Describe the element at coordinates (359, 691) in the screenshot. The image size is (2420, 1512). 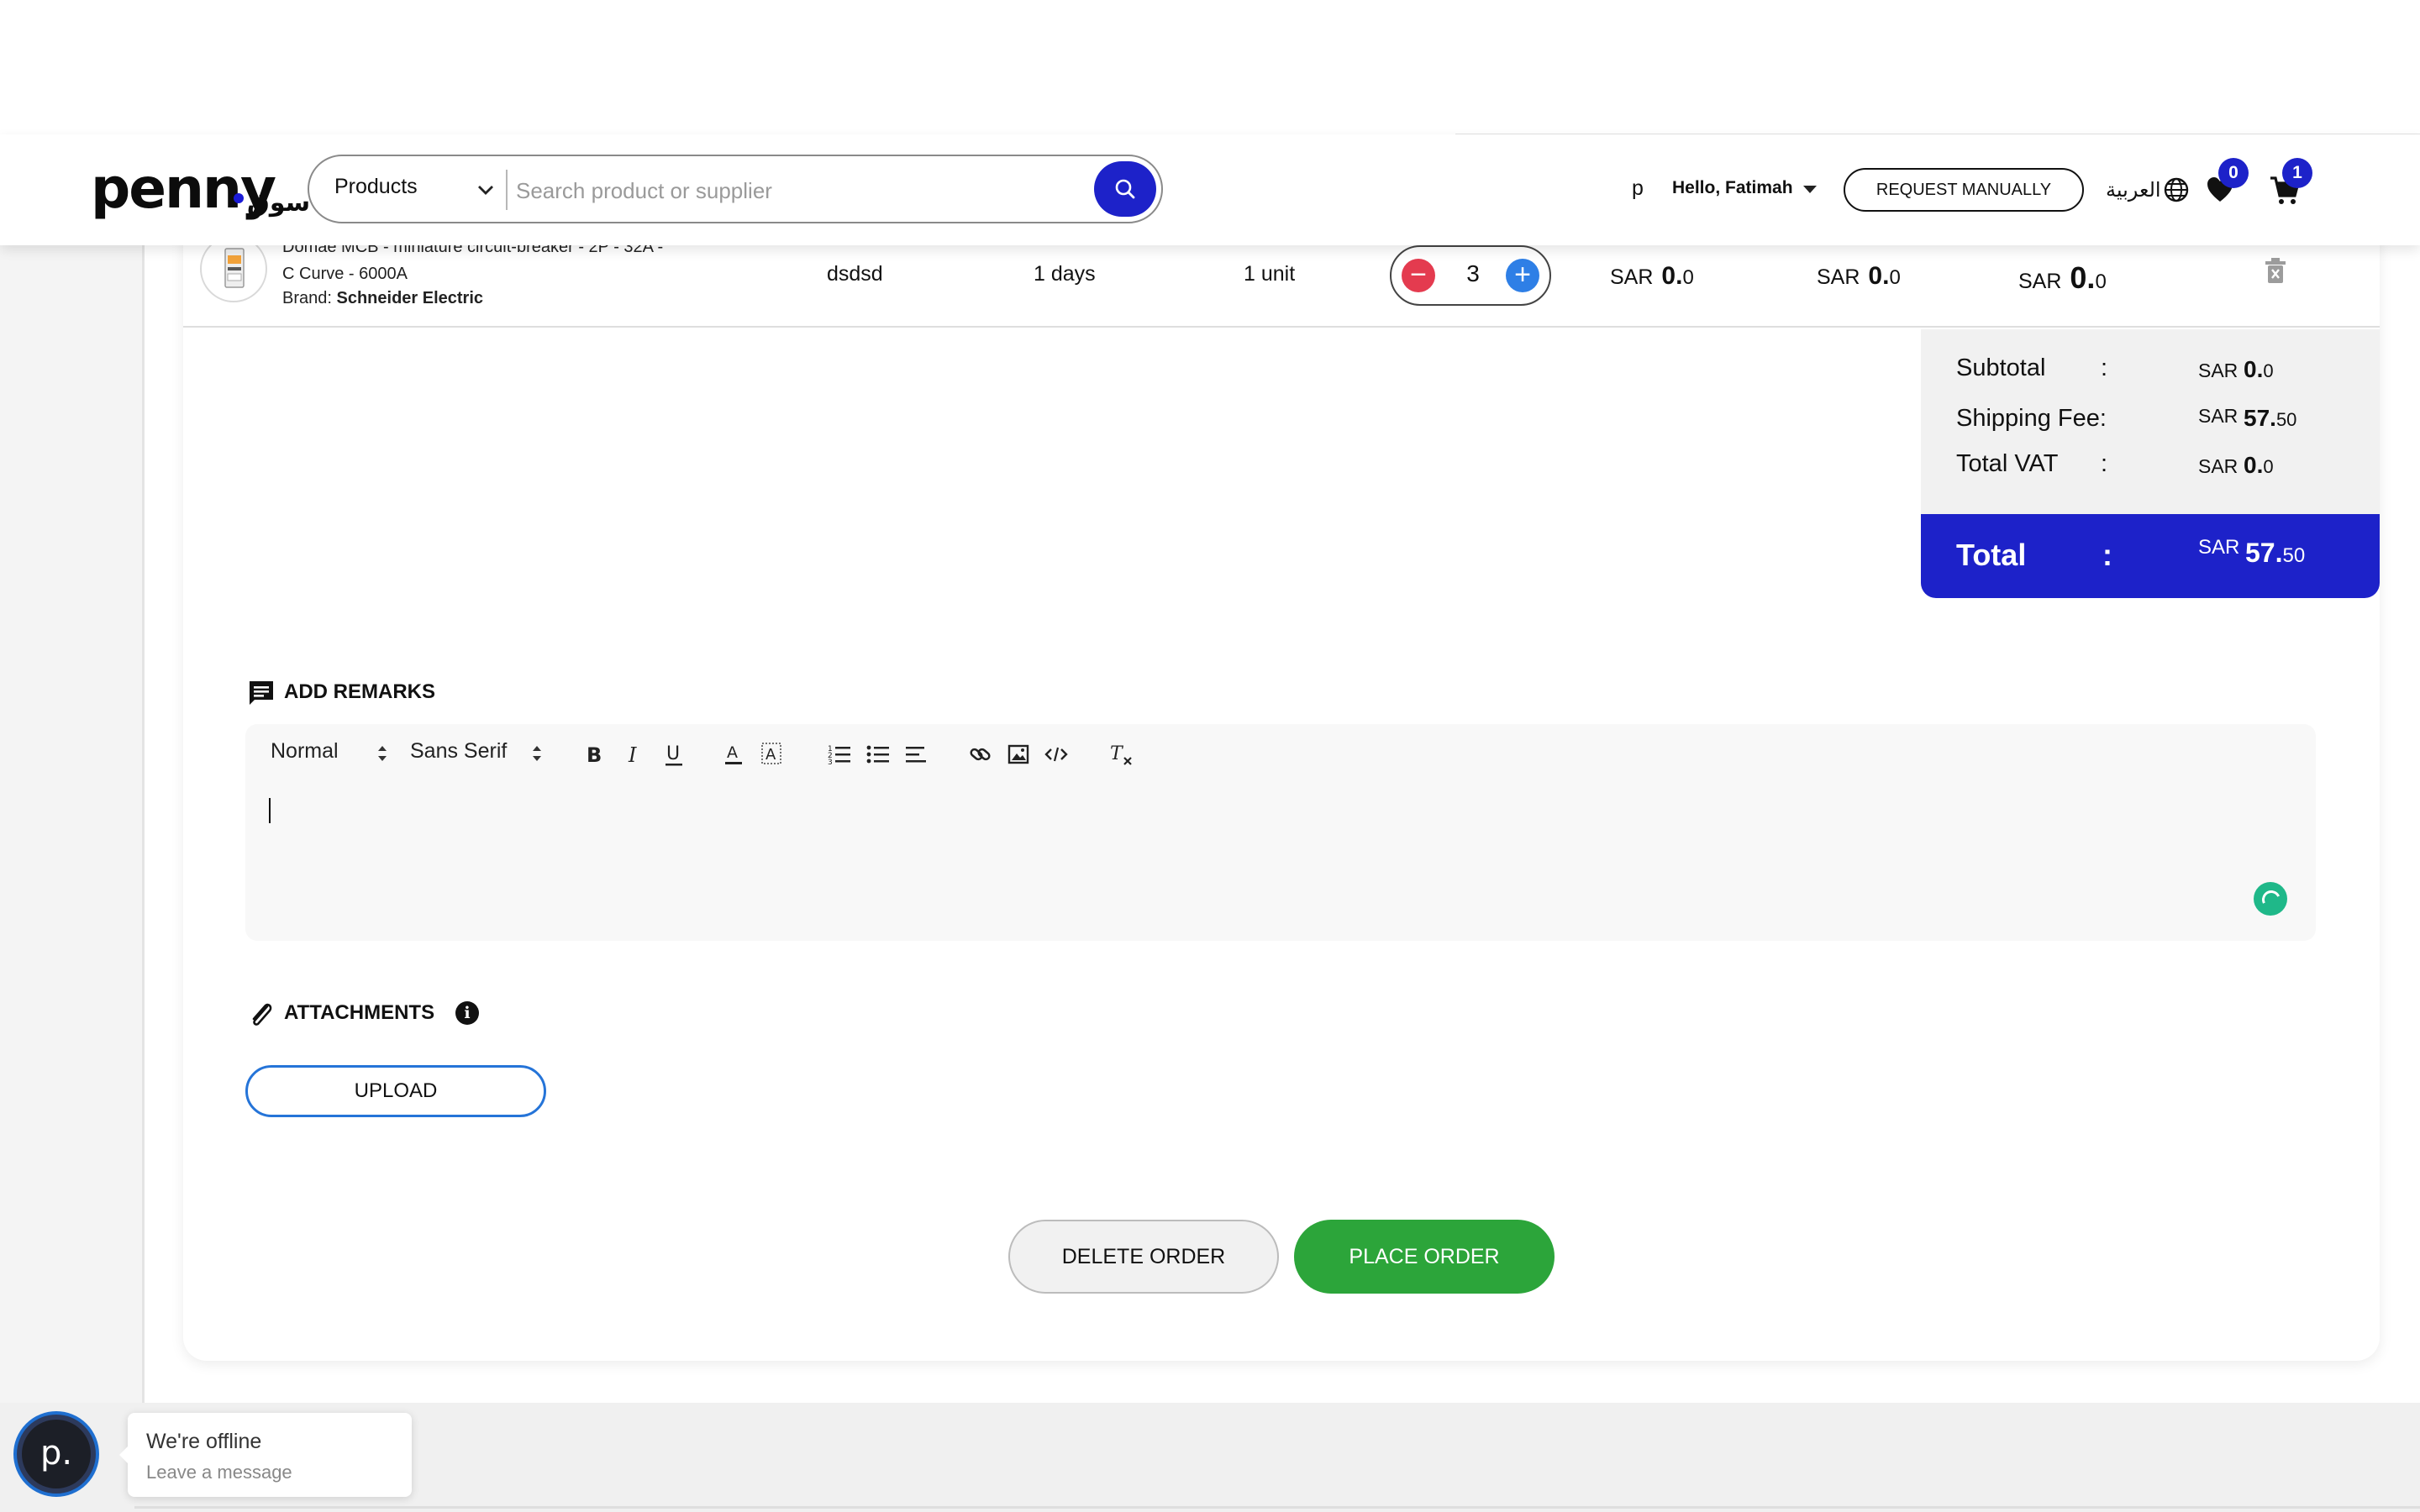
I see `remarks-title: ADD REMARKS` at that location.